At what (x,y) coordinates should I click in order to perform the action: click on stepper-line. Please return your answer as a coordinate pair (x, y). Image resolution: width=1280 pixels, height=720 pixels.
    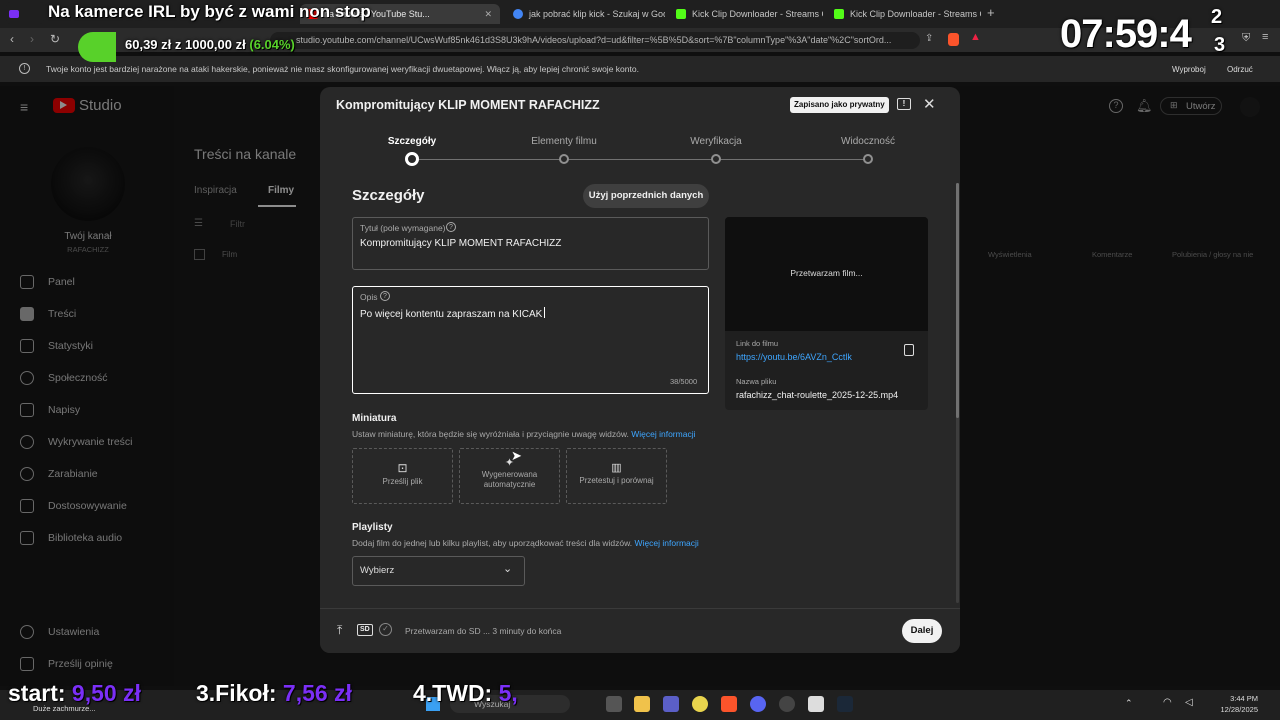
    Looking at the image, I should click on (639, 159).